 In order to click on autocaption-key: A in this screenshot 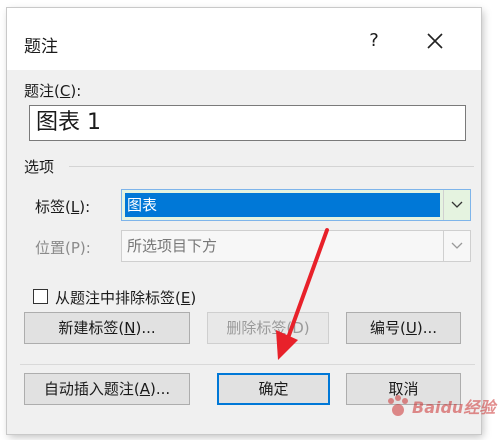, I will do `click(144, 389)`.